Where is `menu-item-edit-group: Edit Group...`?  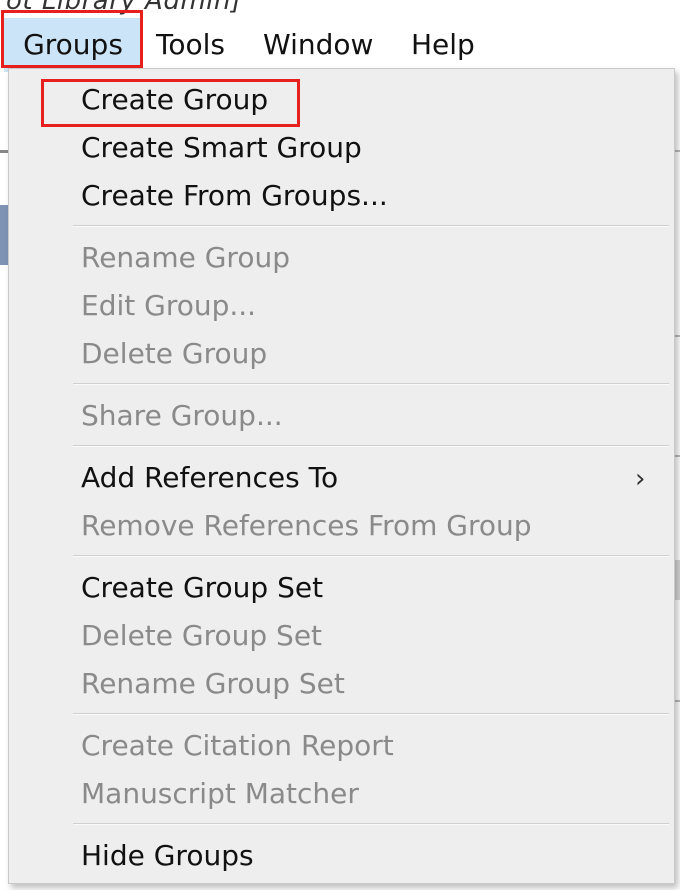 menu-item-edit-group: Edit Group... is located at coordinates (169, 305).